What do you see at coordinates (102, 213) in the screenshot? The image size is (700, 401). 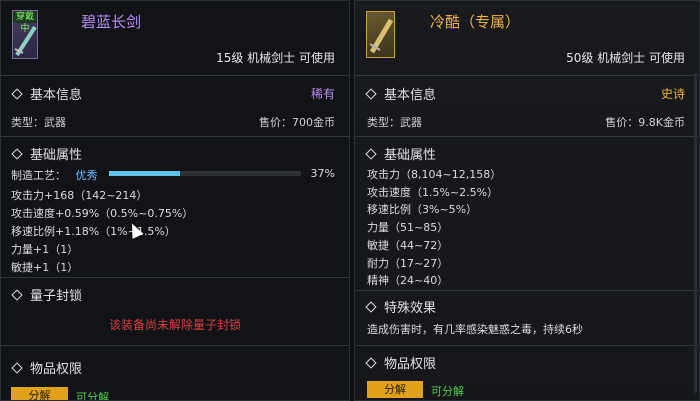 I see `stat-line: 攻击速度+0.59%（0.5%~0.75%）` at bounding box center [102, 213].